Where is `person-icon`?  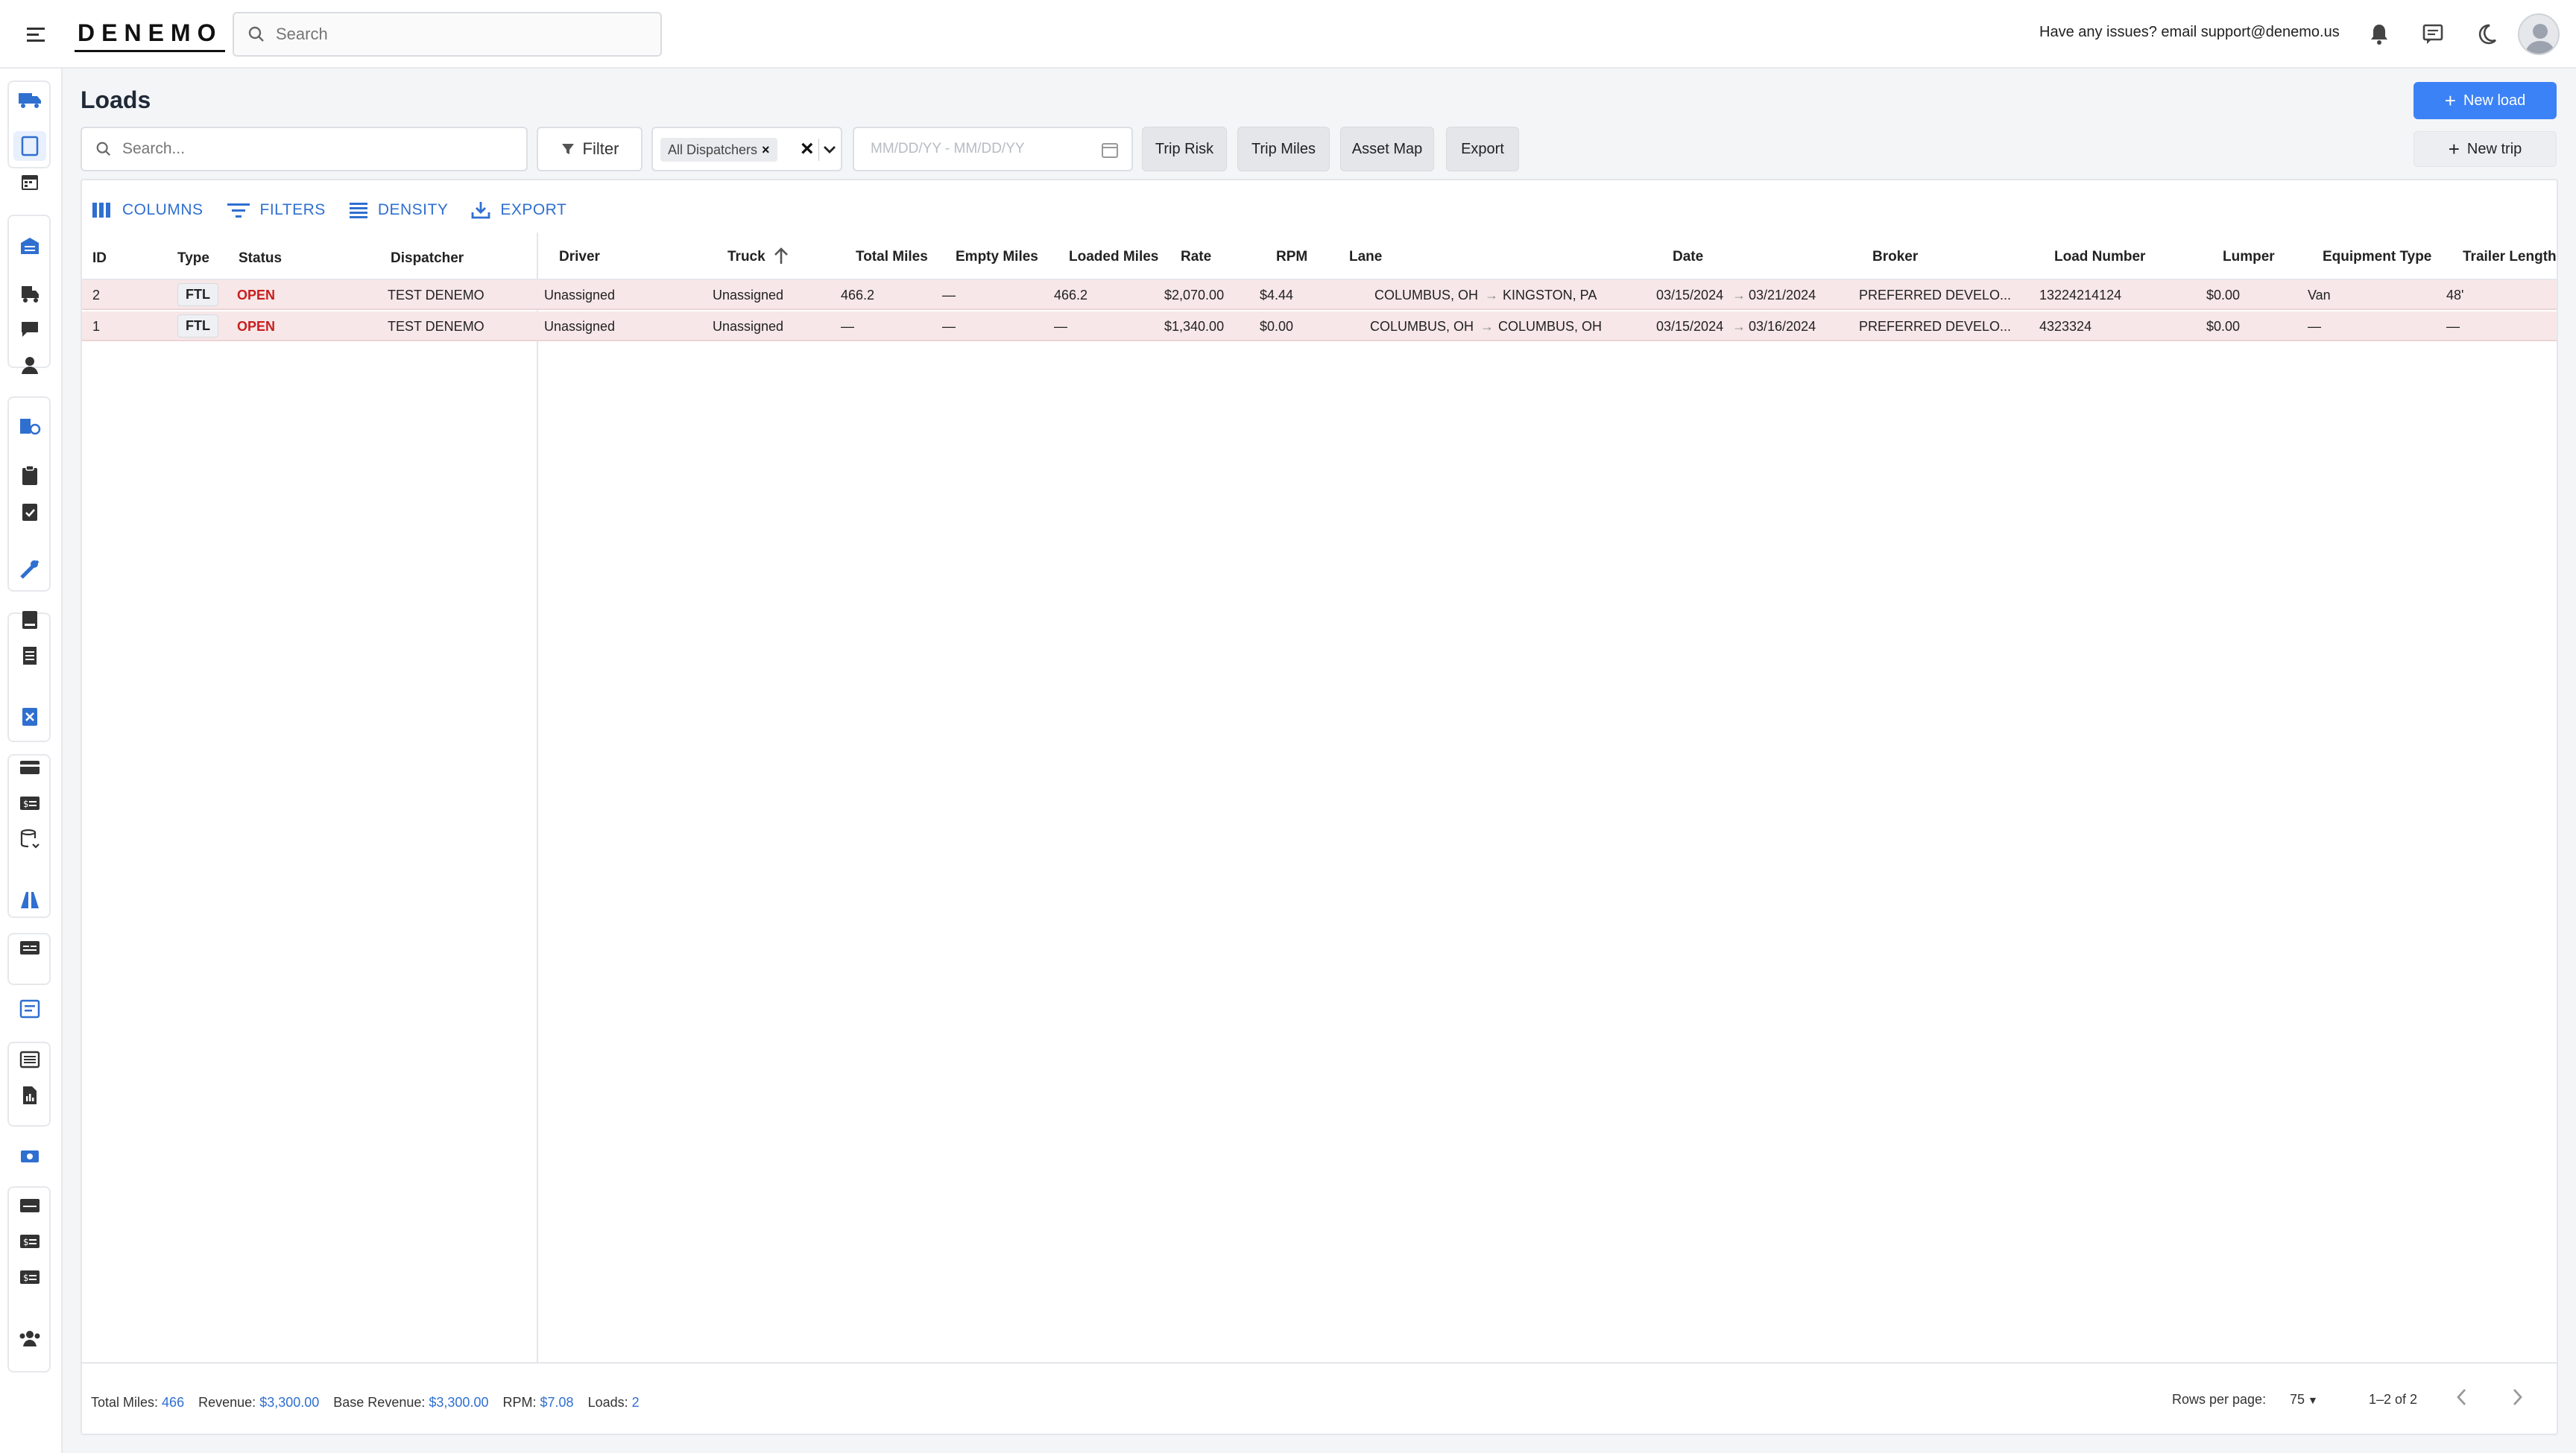
person-icon is located at coordinates (29, 365).